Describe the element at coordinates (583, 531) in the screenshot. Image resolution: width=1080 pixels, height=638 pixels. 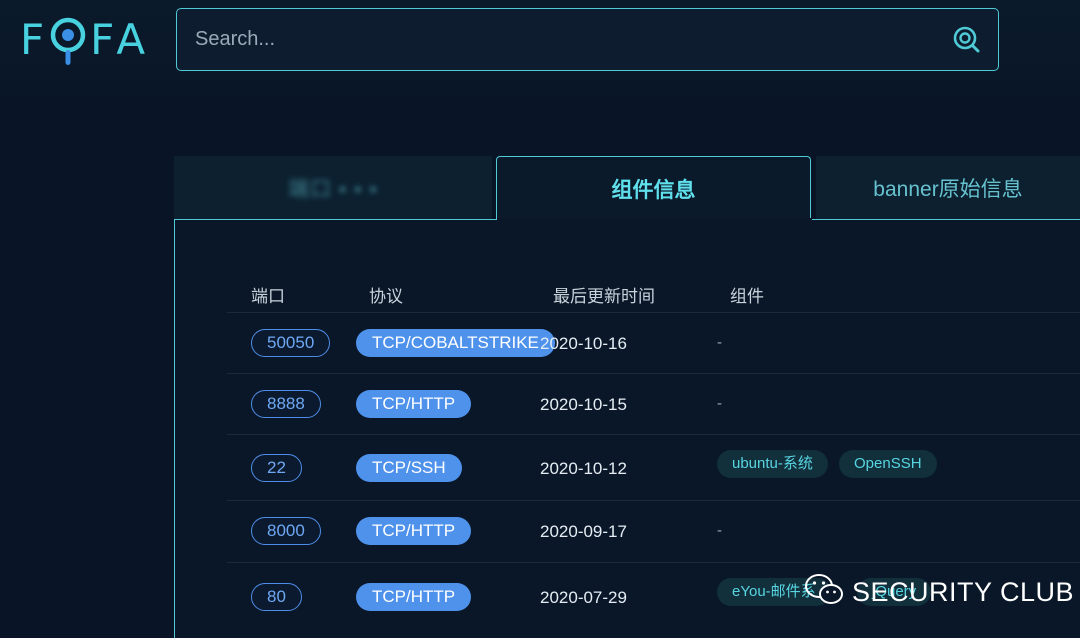
I see `date-cell: 2020-09-17` at that location.